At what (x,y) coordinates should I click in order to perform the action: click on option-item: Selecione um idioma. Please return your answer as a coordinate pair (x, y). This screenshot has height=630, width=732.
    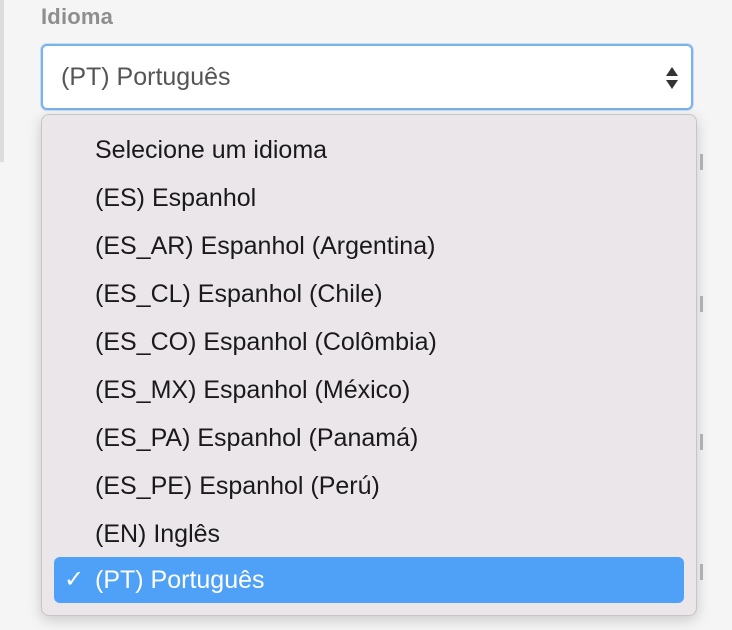
    Looking at the image, I should click on (369, 150).